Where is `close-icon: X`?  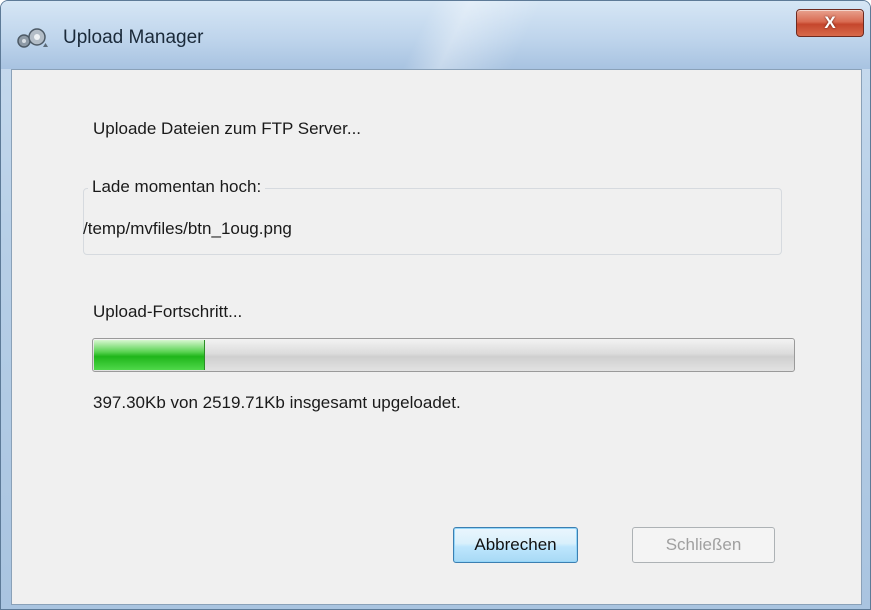 close-icon: X is located at coordinates (830, 22).